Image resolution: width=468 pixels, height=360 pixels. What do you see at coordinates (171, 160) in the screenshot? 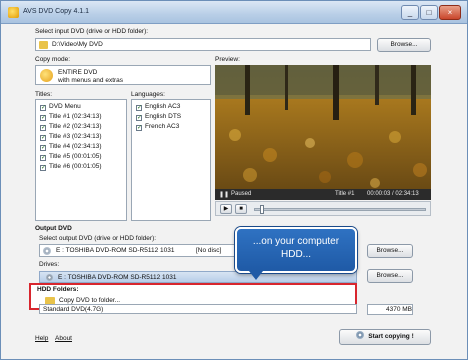
I see `languages-list: ✓ English AC3 ✓ English DTS ✓ French AC3` at bounding box center [171, 160].